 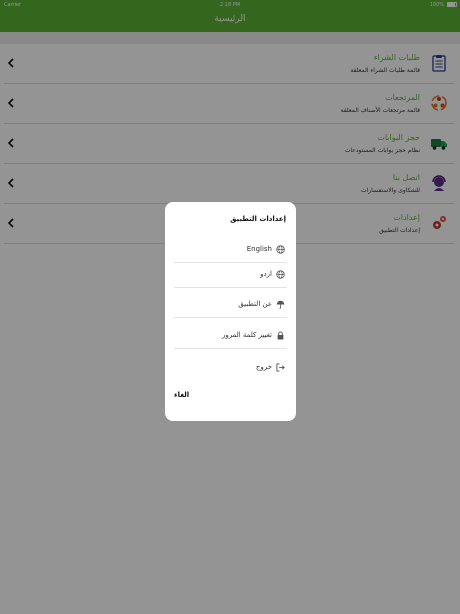 What do you see at coordinates (280, 304) in the screenshot?
I see `umbrella-icon` at bounding box center [280, 304].